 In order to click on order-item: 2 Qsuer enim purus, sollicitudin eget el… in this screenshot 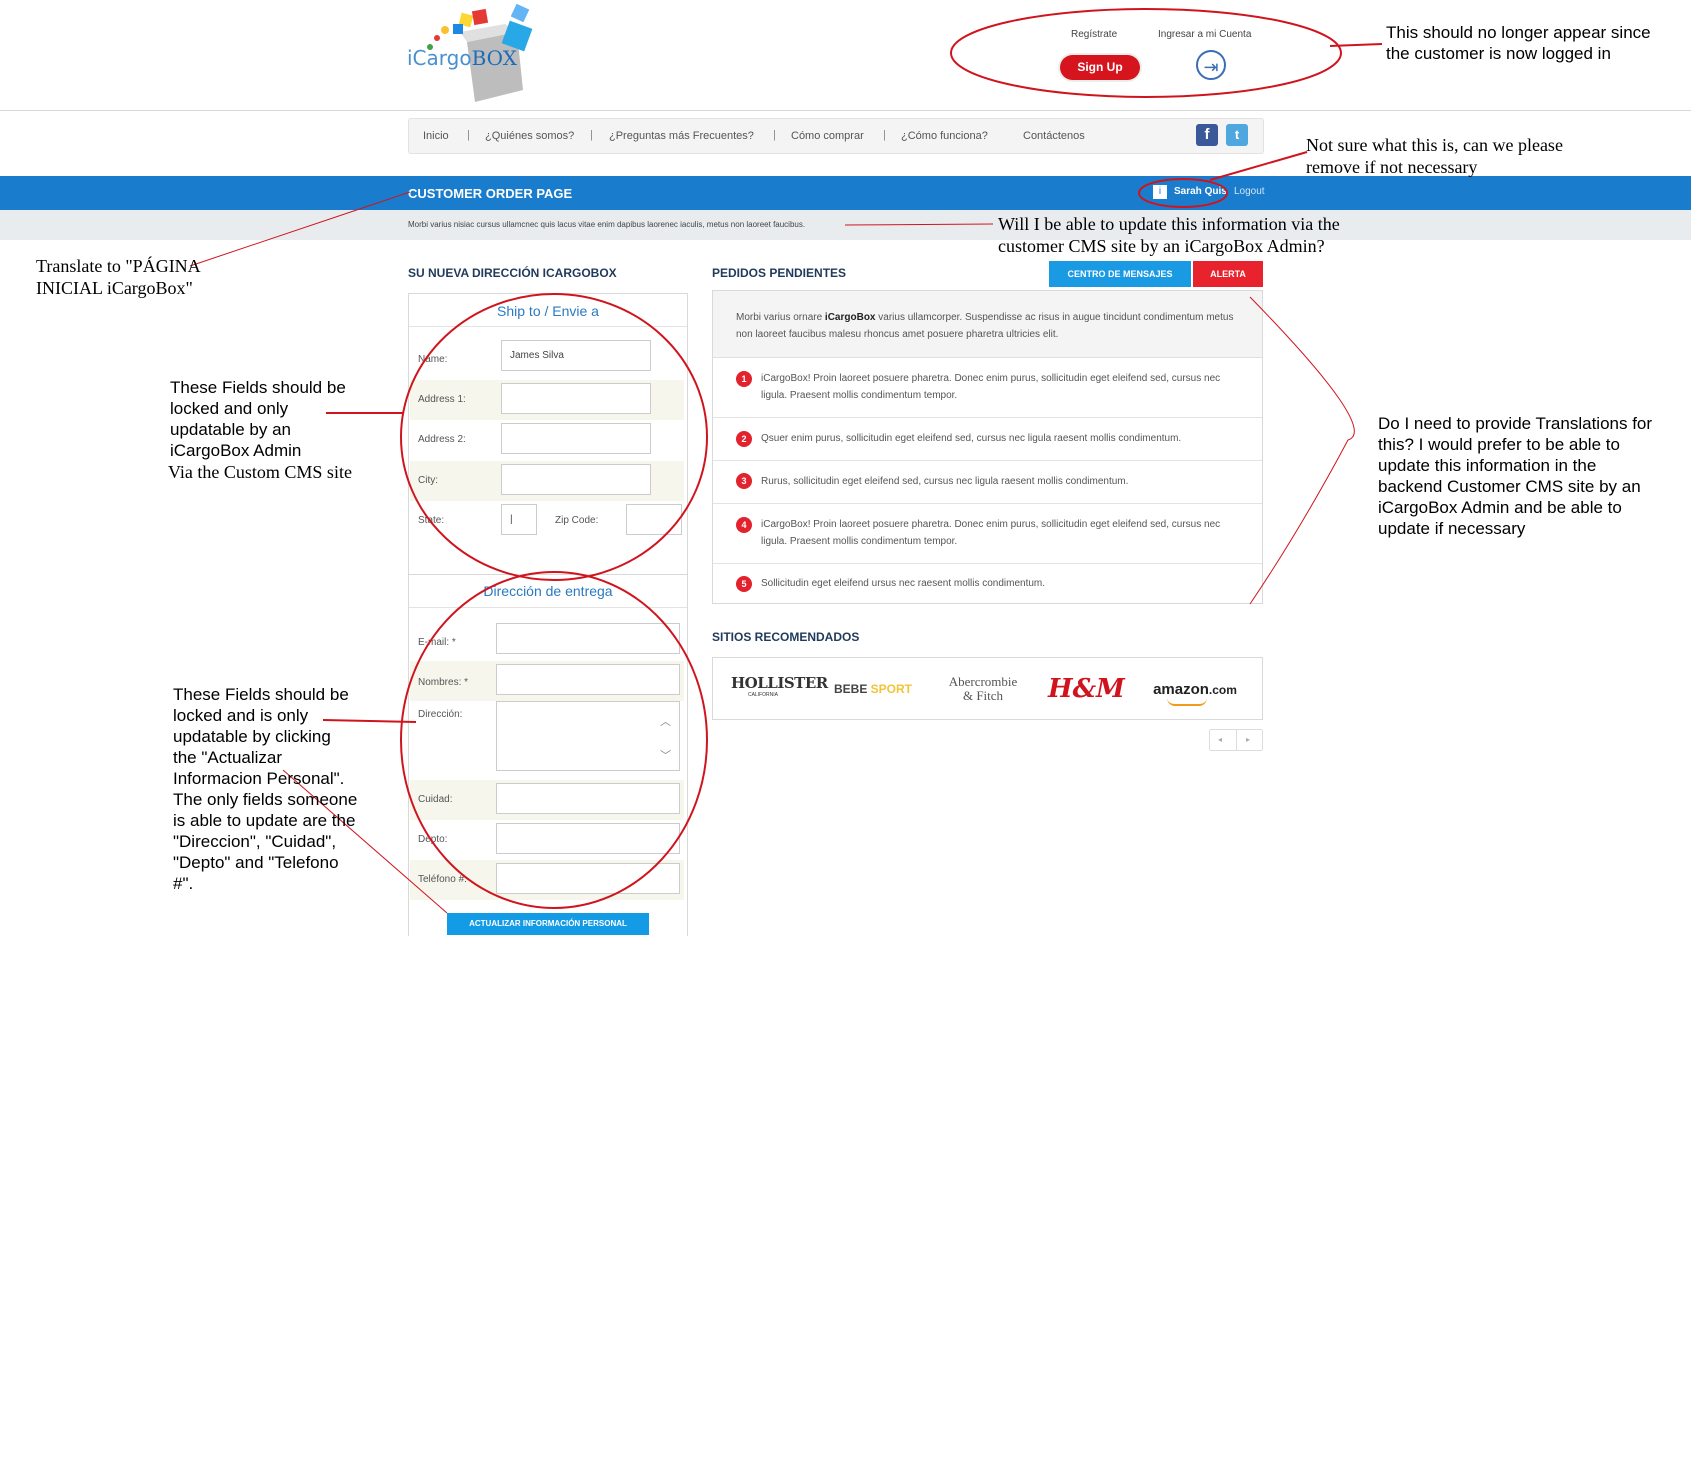, I will do `click(987, 439)`.